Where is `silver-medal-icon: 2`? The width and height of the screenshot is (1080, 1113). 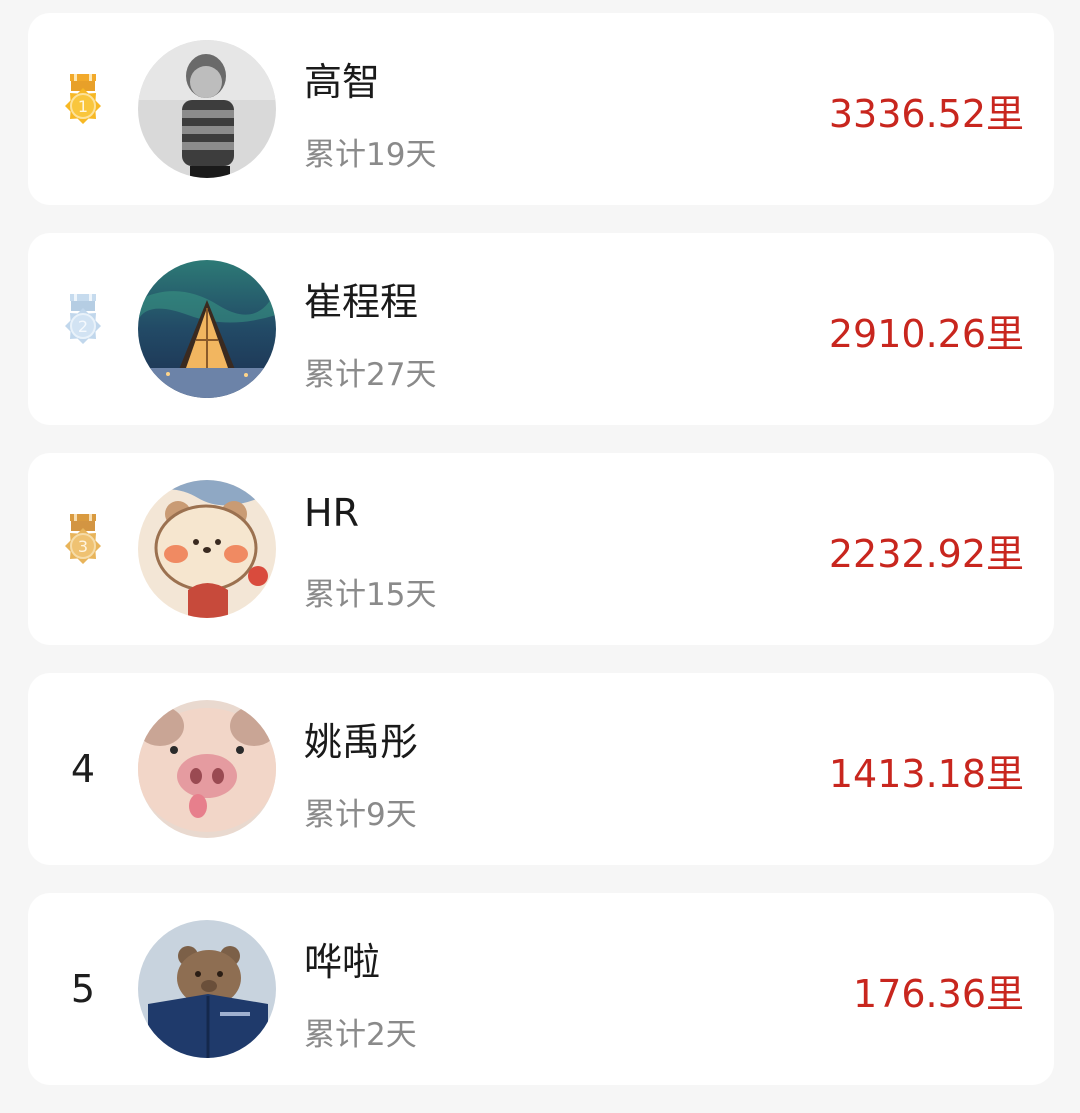
silver-medal-icon: 2 is located at coordinates (83, 329).